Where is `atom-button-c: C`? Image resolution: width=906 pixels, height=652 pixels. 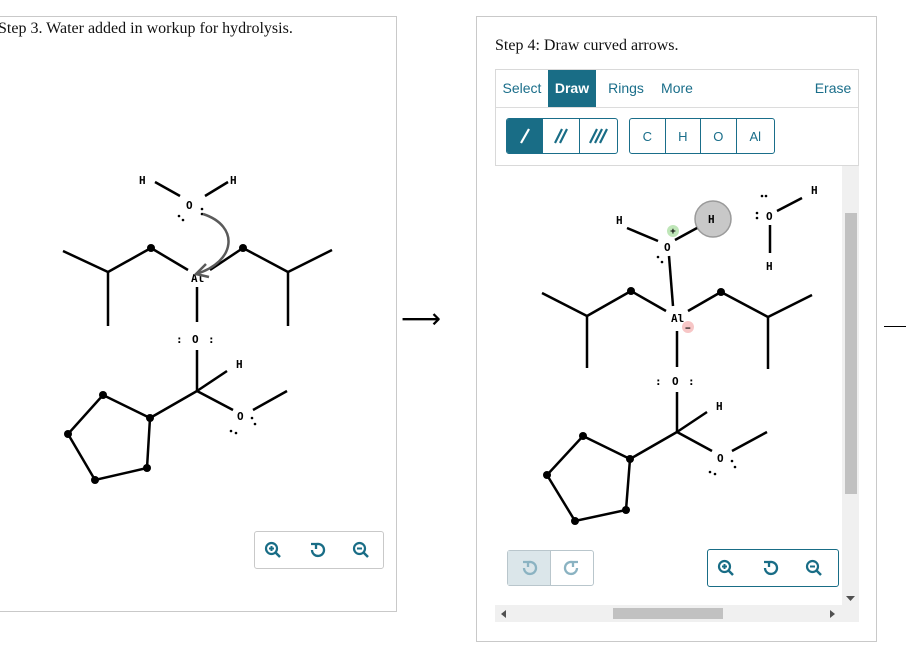 atom-button-c: C is located at coordinates (648, 136).